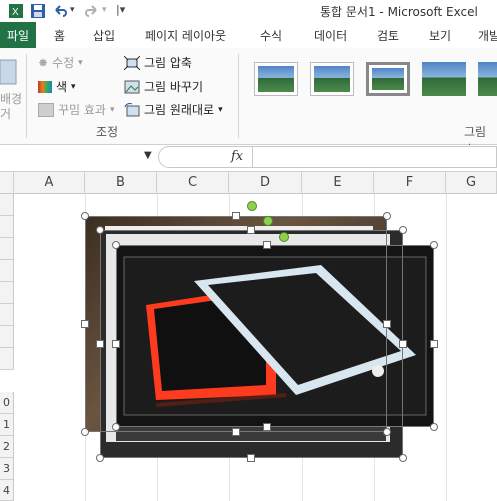 This screenshot has height=501, width=497. What do you see at coordinates (60, 11) in the screenshot?
I see `undo-icon` at bounding box center [60, 11].